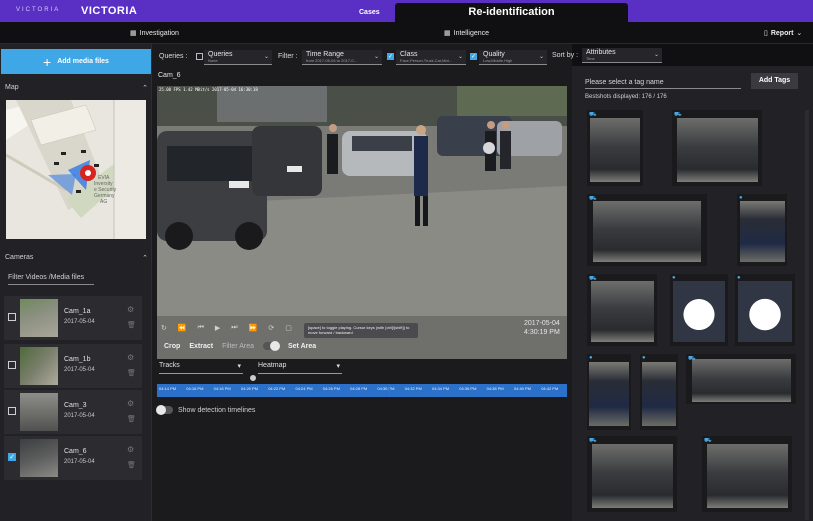  What do you see at coordinates (277, 388) in the screenshot?
I see `timeline-tick-label: 04:22 PM` at bounding box center [277, 388].